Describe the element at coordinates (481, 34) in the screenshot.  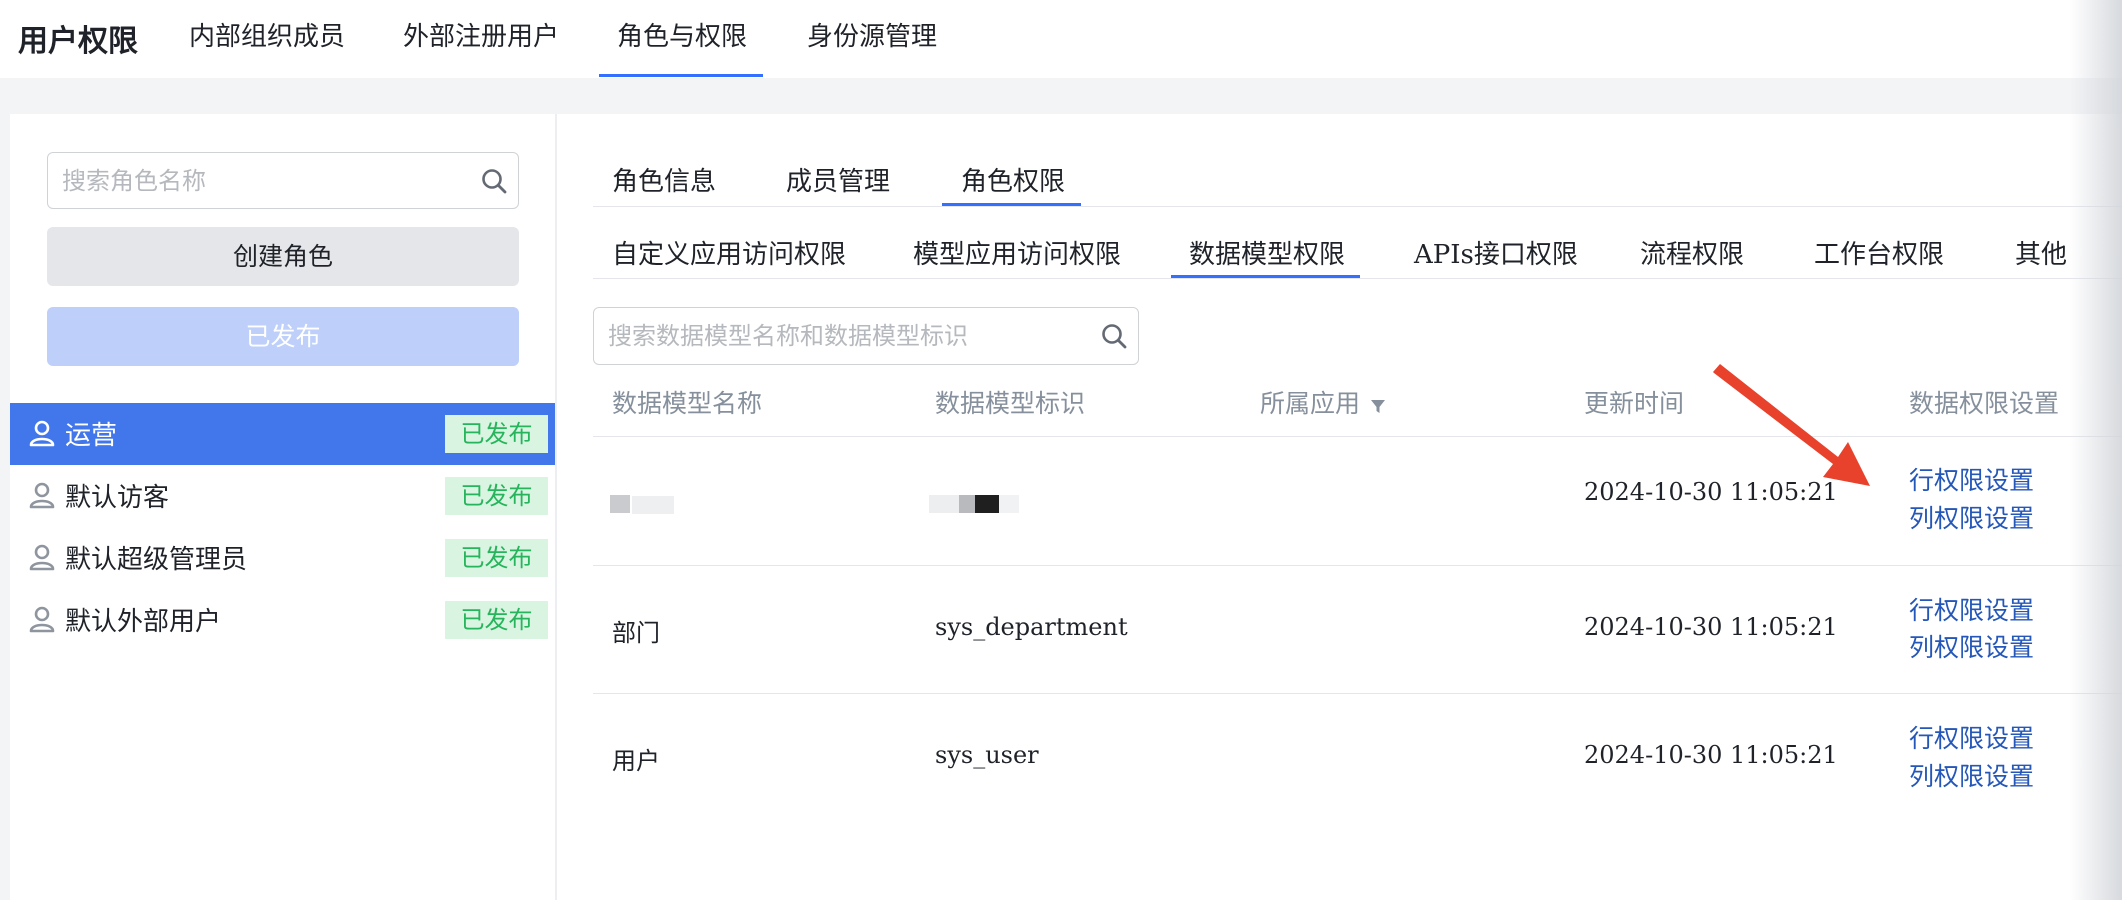
I see `tab-external-users: 外部注册用户` at that location.